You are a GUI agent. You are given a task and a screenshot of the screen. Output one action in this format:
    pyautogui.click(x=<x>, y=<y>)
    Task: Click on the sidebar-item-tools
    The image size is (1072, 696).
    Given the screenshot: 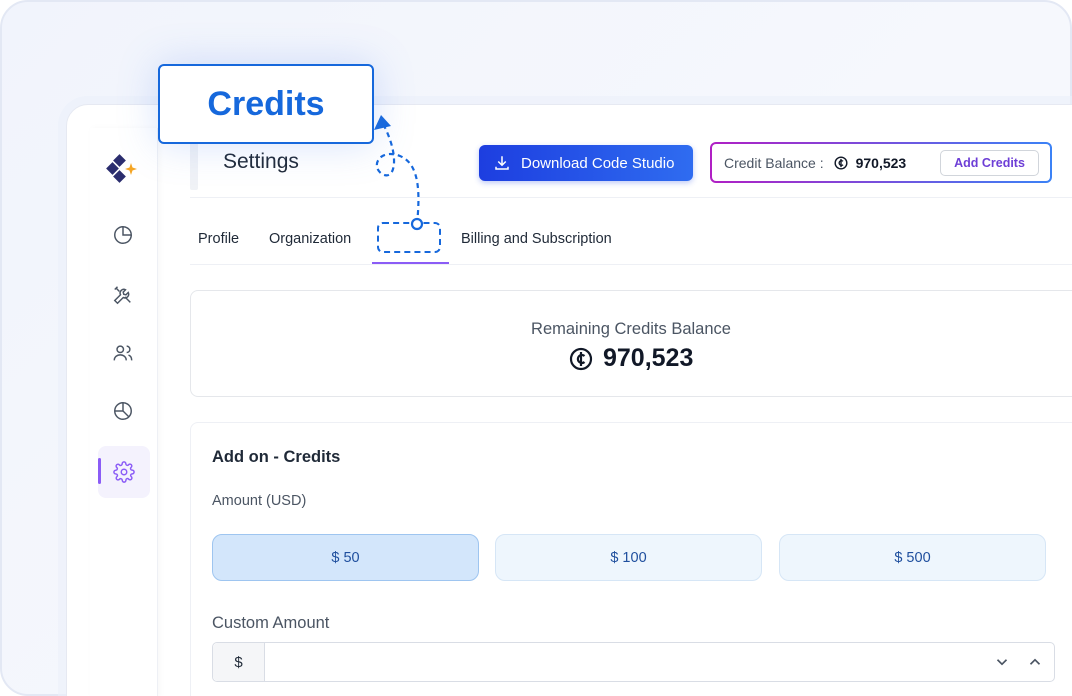 What is the action you would take?
    pyautogui.click(x=123, y=295)
    